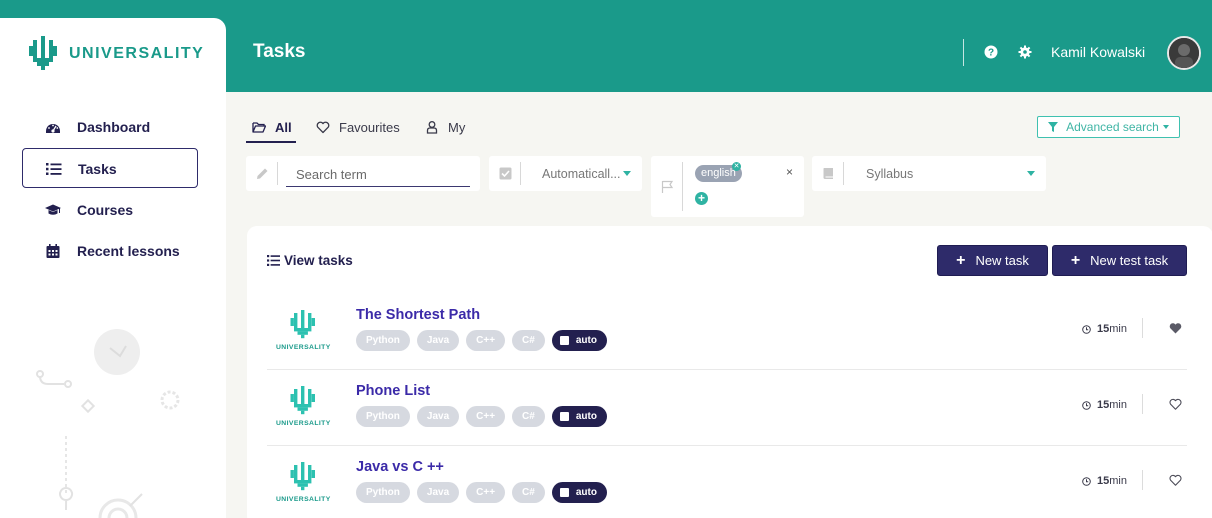 The height and width of the screenshot is (518, 1212). Describe the element at coordinates (1098, 52) in the screenshot. I see `user-name: Kamil Kowalski` at that location.